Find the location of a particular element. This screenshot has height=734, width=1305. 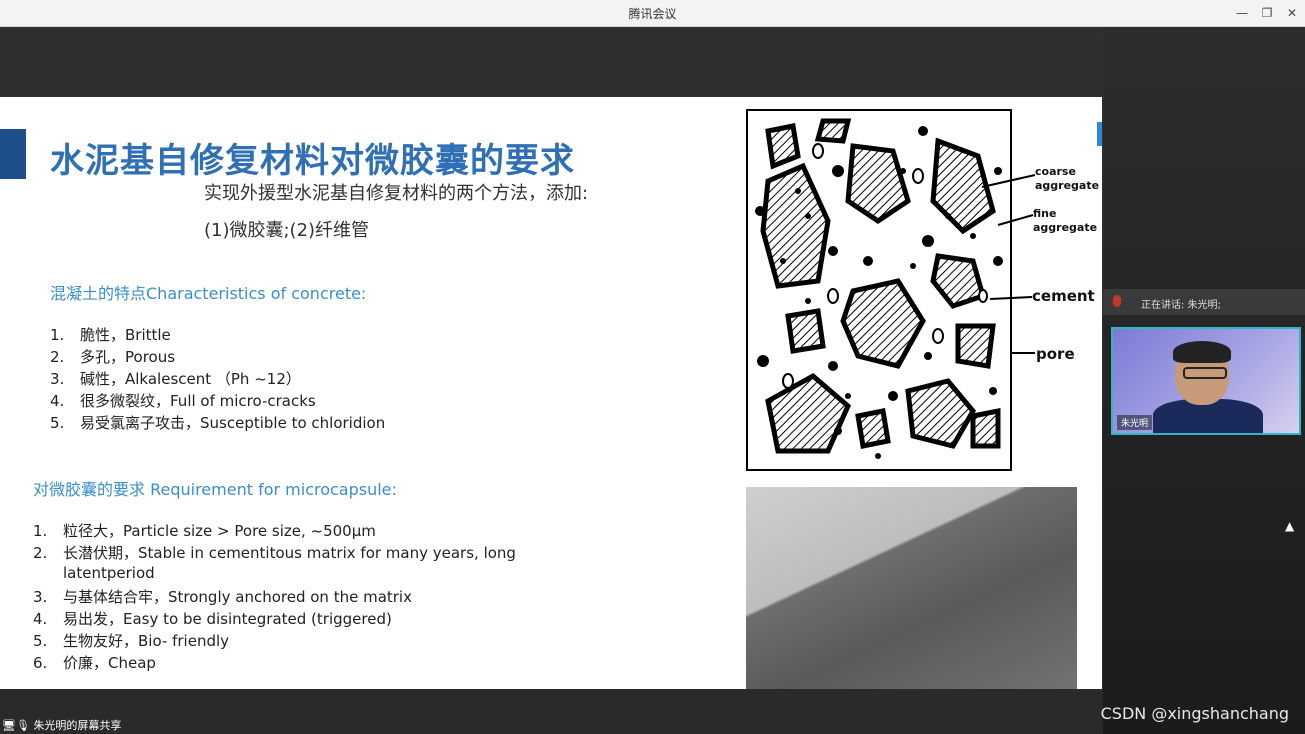

label-cement: cement is located at coordinates (1063, 296).